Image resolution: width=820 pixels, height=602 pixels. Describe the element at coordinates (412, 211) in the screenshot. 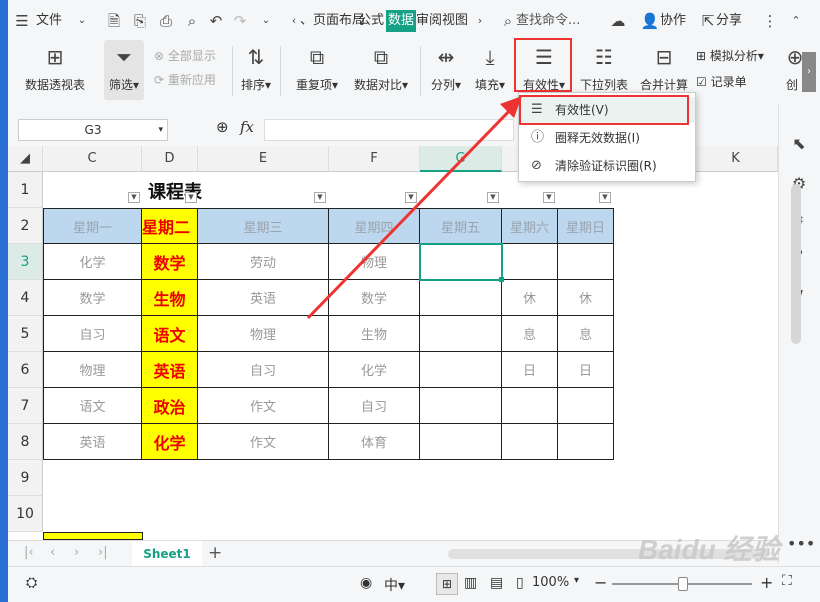

I see `annotation-arrow-line` at that location.